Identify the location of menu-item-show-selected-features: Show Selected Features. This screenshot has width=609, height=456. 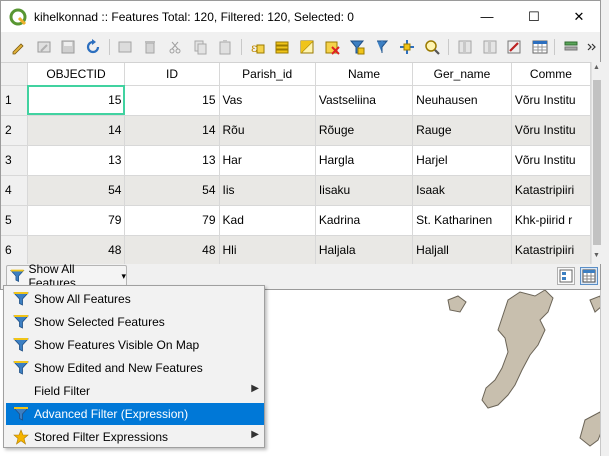
(135, 322).